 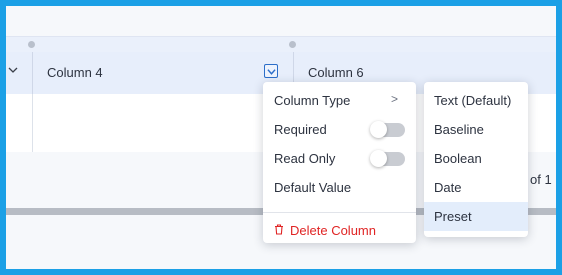 I want to click on column-header-label: Column 6, so click(x=336, y=72).